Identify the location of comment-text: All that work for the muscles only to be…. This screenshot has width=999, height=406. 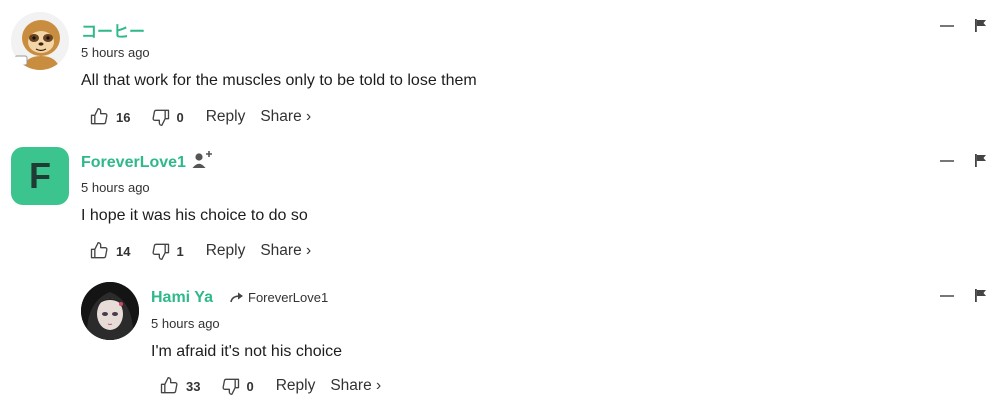
(279, 80).